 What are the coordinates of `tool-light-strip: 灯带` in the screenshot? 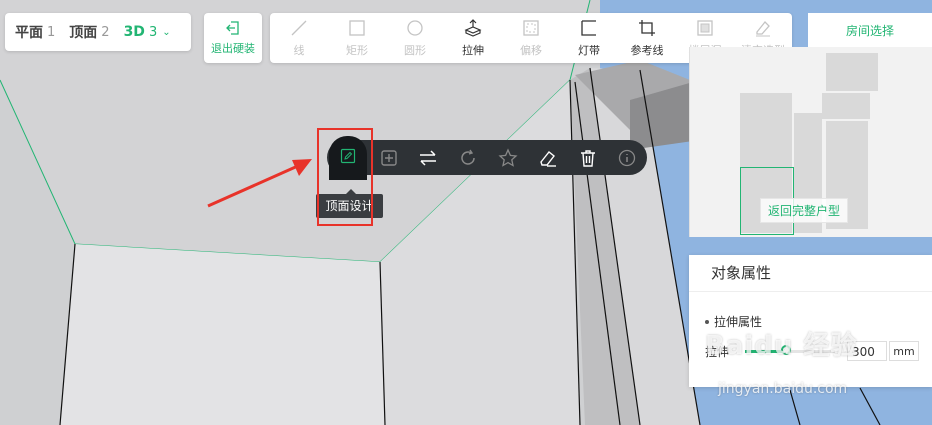 It's located at (589, 38).